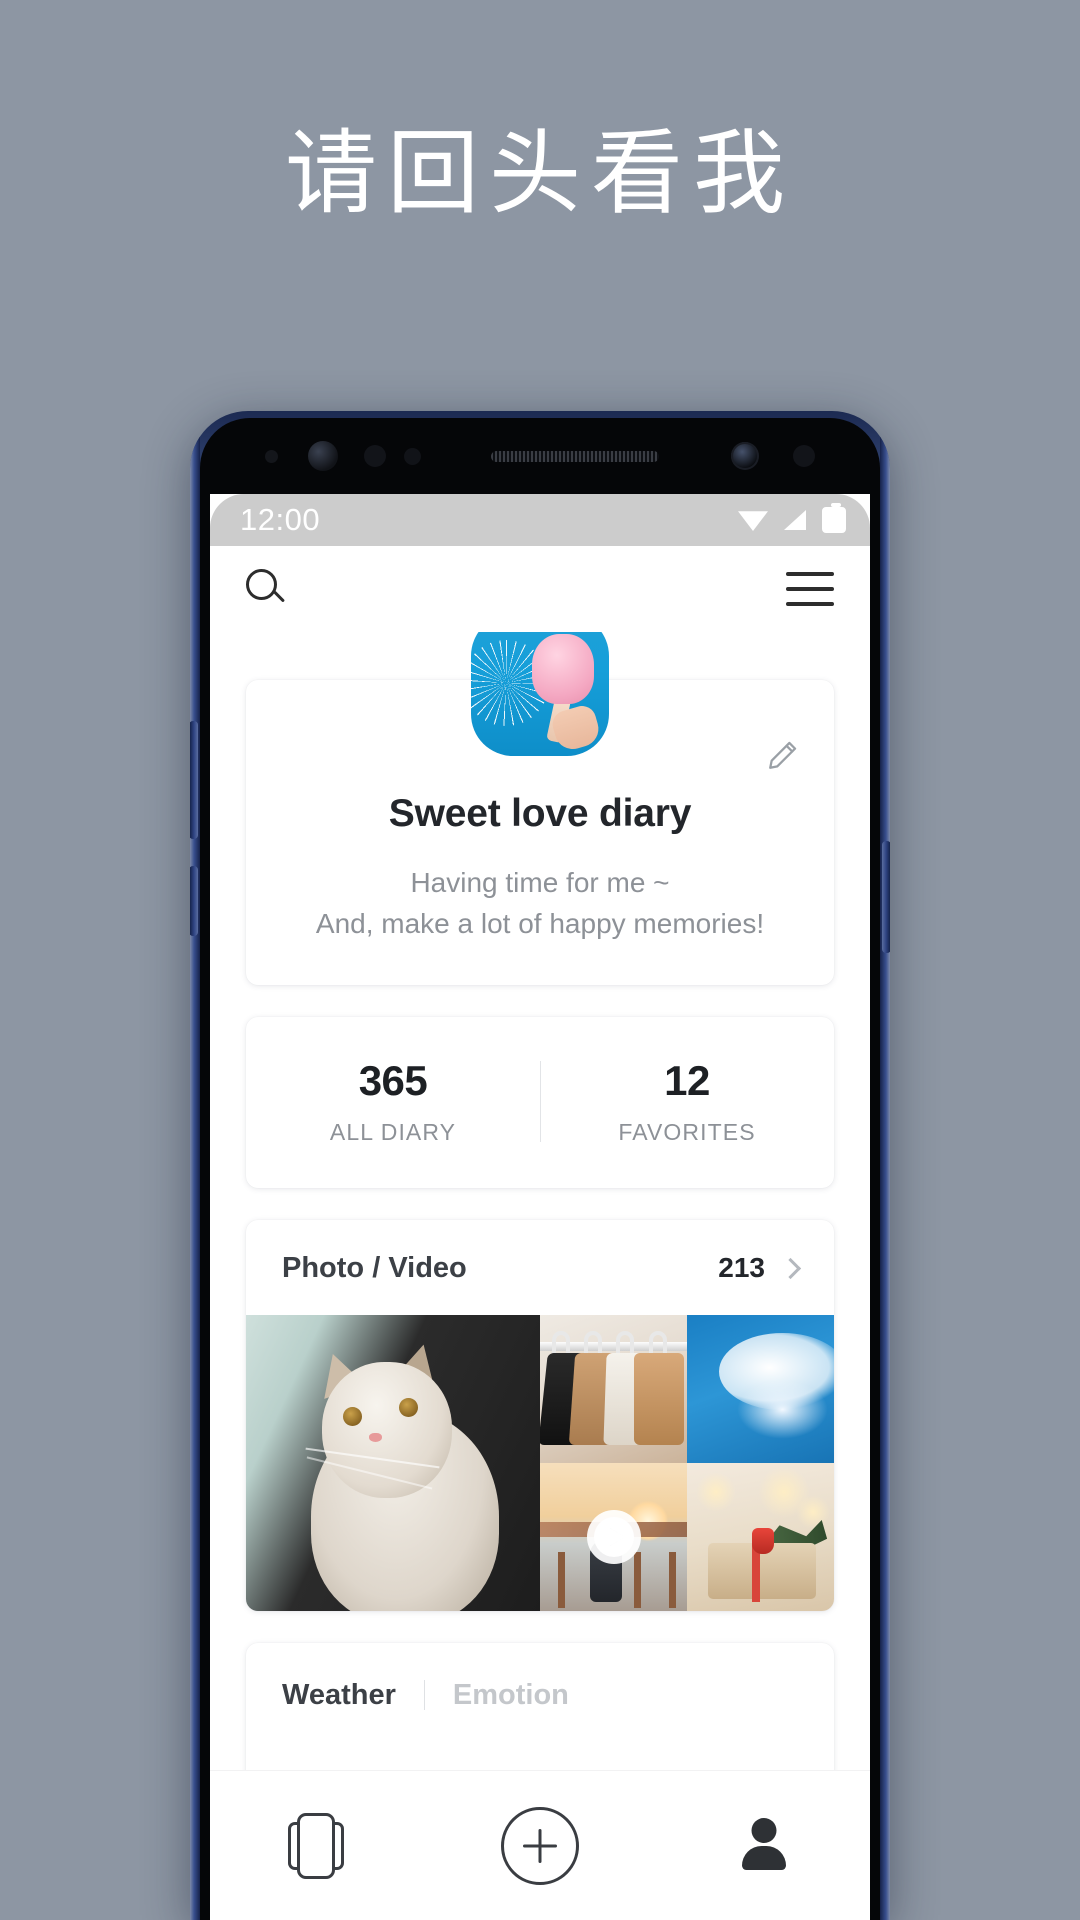 The height and width of the screenshot is (1920, 1080). I want to click on tab-divider, so click(424, 1695).